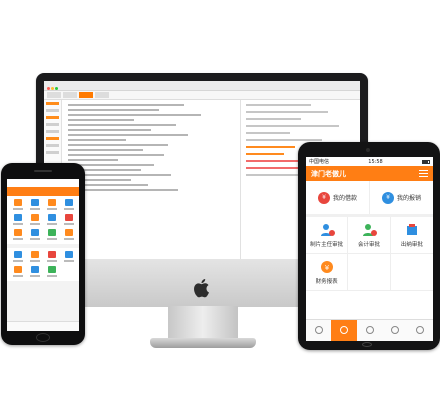 Image resolution: width=440 pixels, height=400 pixels. What do you see at coordinates (86, 95) in the screenshot?
I see `toolbar-button-active` at bounding box center [86, 95].